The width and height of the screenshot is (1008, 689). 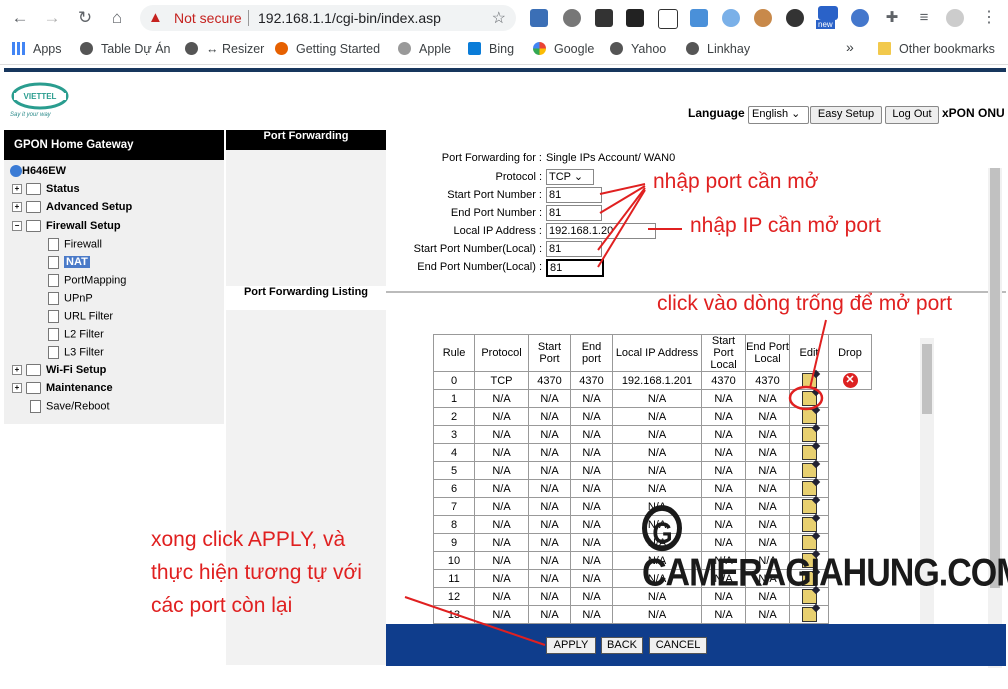 What do you see at coordinates (924, 18) in the screenshot?
I see `media-icon: ≡` at bounding box center [924, 18].